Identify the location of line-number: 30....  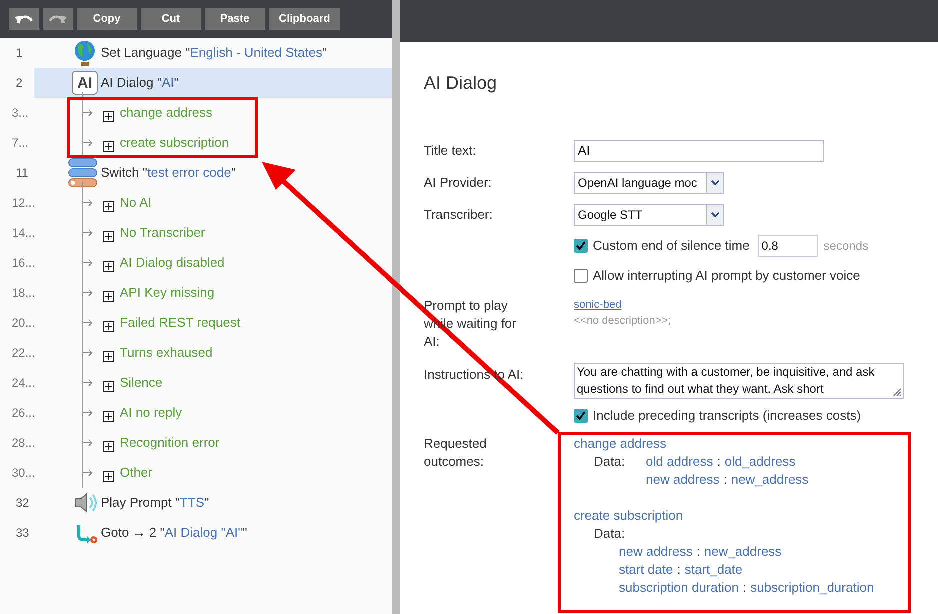
(22, 473).